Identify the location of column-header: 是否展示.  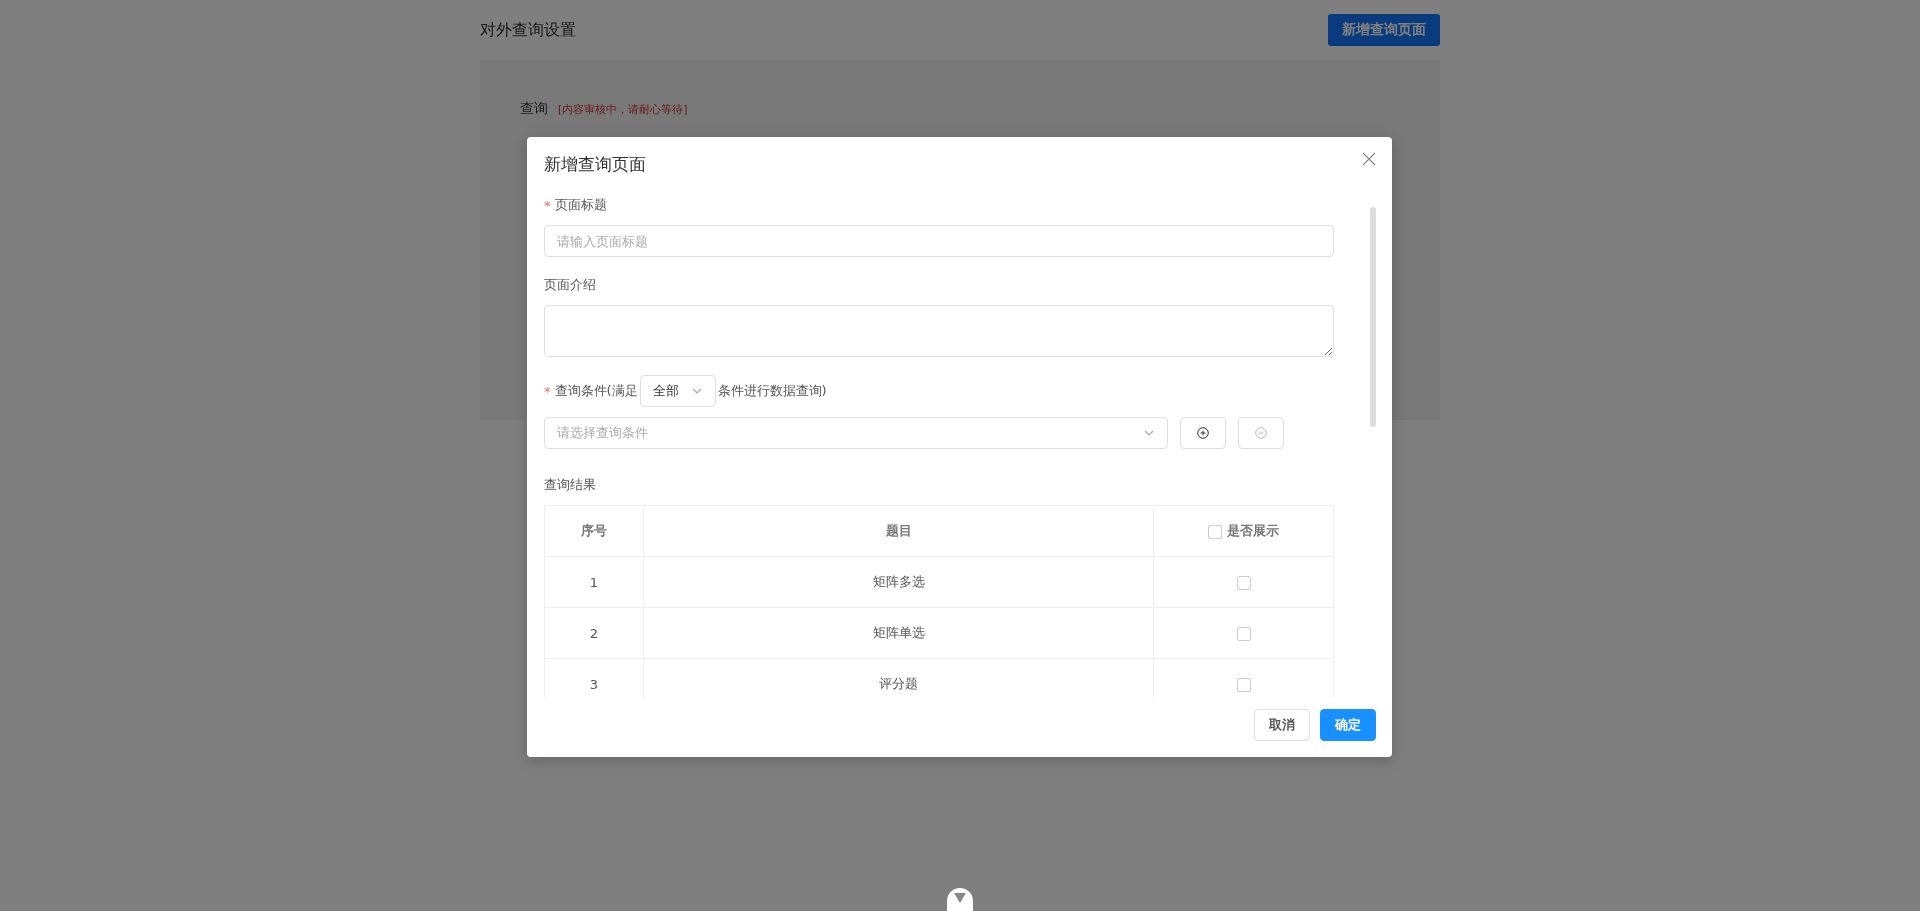
(1243, 531).